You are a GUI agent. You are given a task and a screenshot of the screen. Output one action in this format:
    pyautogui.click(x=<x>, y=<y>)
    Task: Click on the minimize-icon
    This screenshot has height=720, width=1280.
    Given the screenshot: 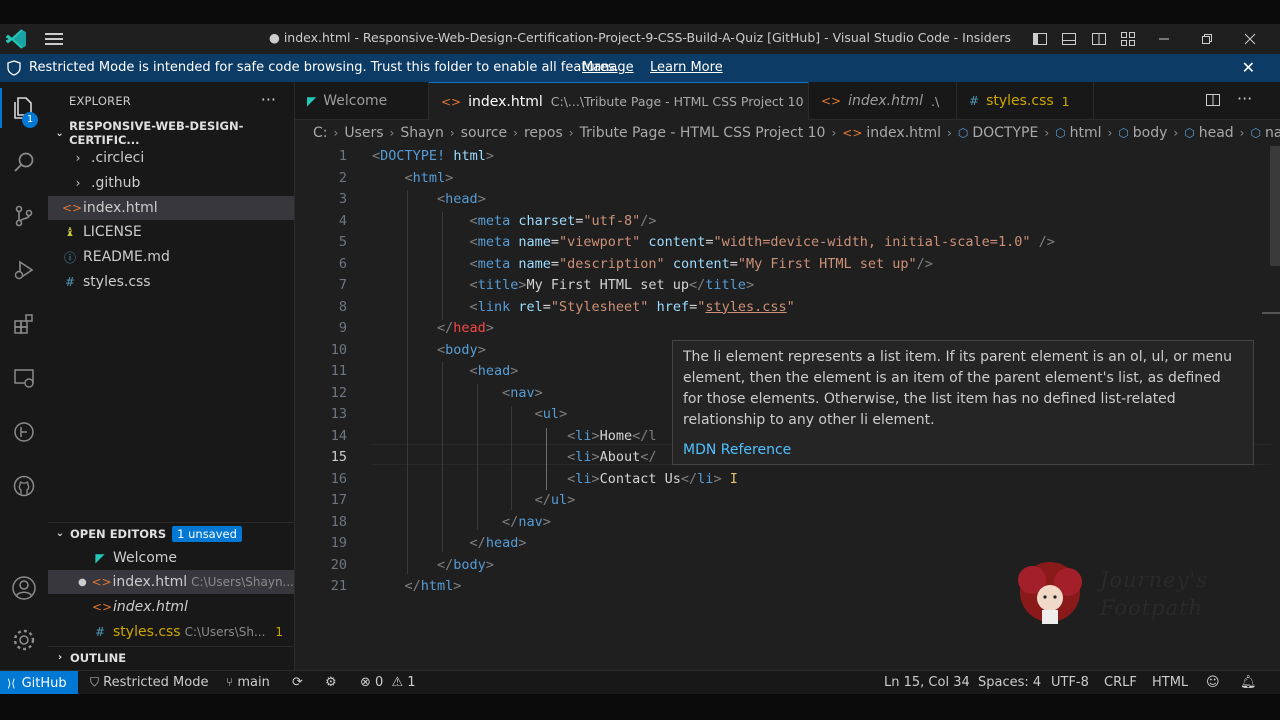 What is the action you would take?
    pyautogui.click(x=1164, y=39)
    